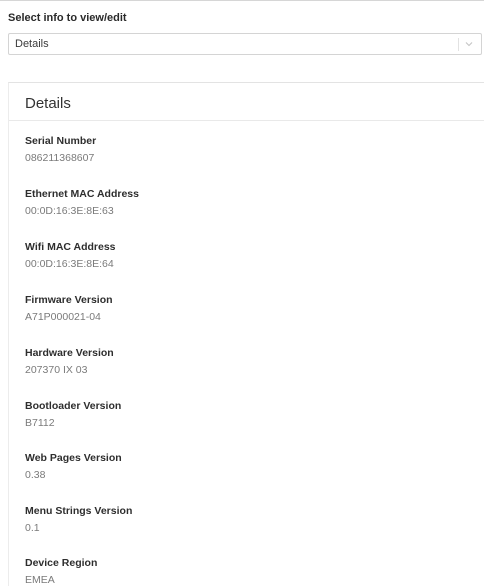  I want to click on field-value: 207370 IX 03, so click(56, 370).